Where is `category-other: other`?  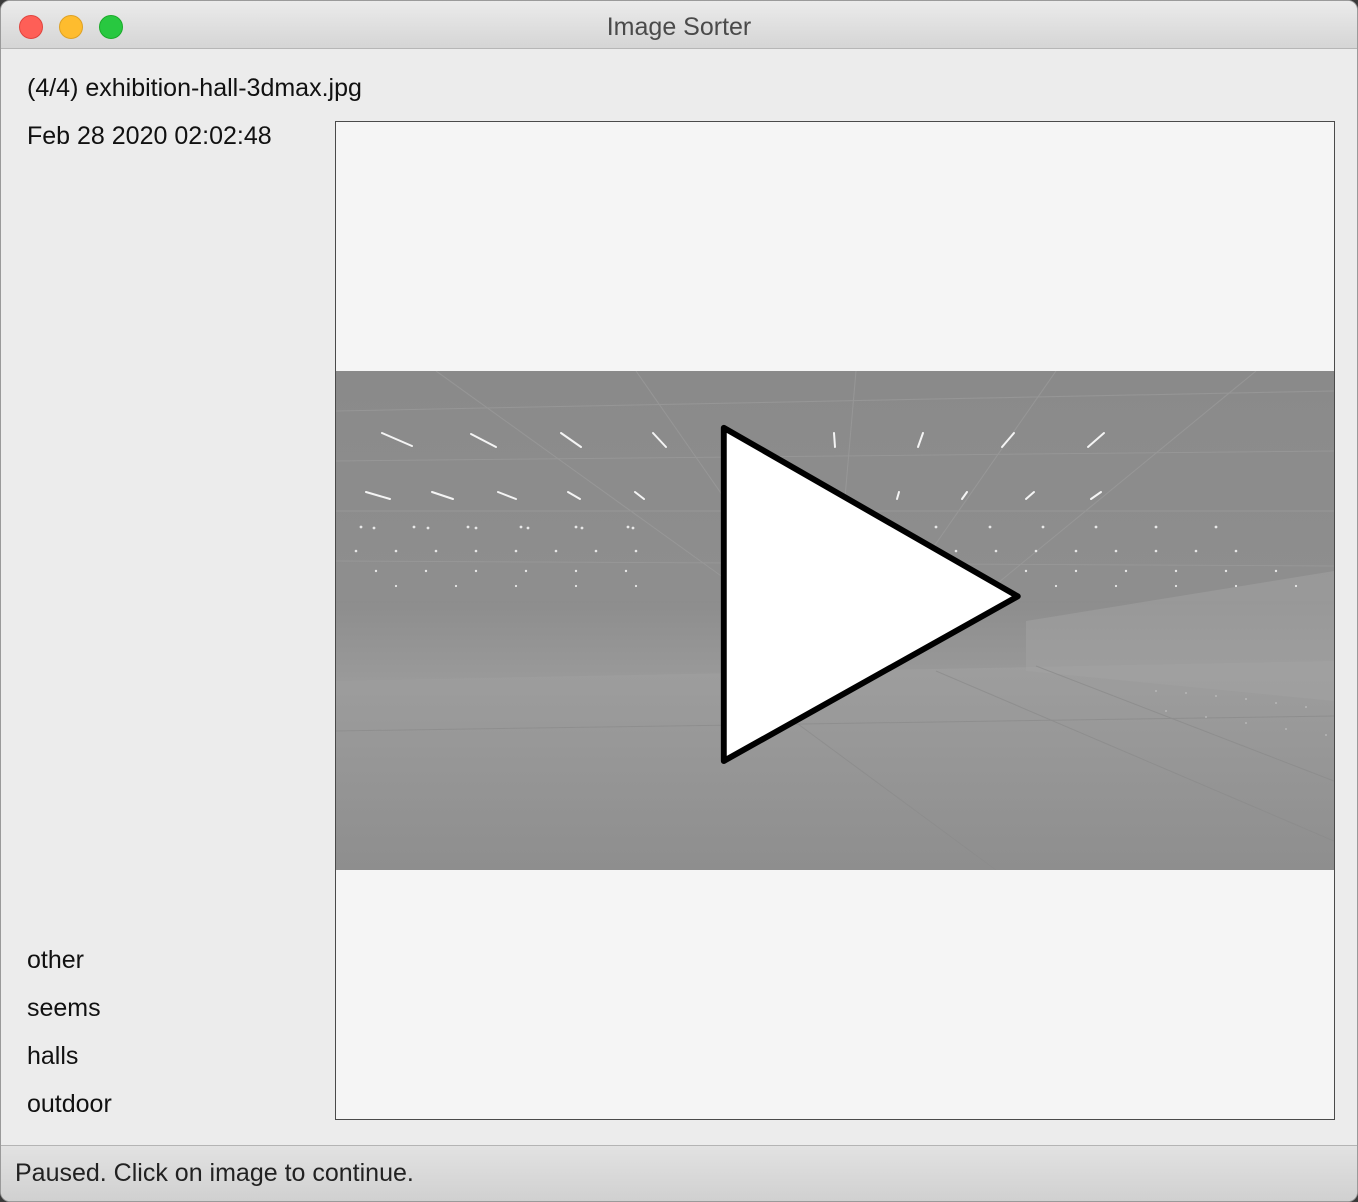
category-other: other is located at coordinates (55, 960).